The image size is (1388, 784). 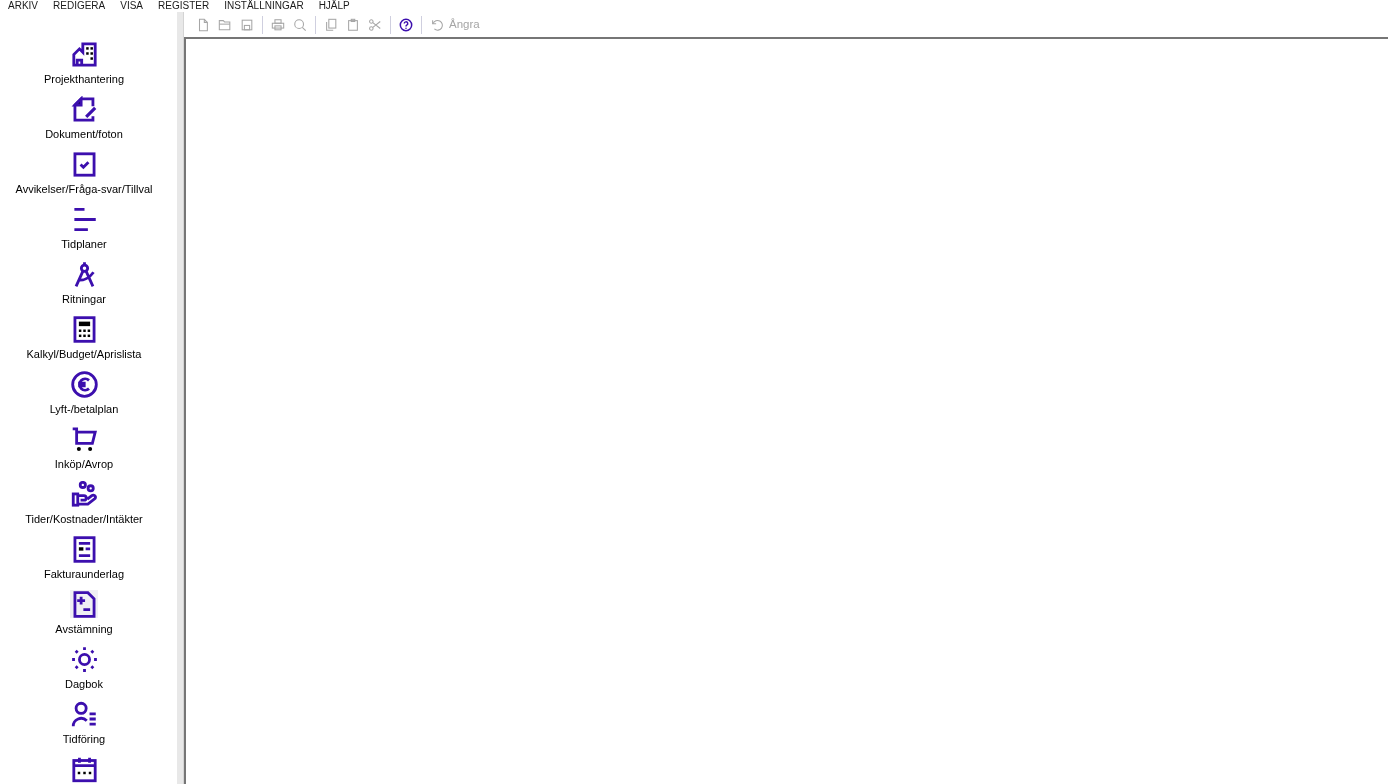 What do you see at coordinates (84, 173) in the screenshot?
I see `nav-button: Avvikelser/Fråga-svar/Tillval` at bounding box center [84, 173].